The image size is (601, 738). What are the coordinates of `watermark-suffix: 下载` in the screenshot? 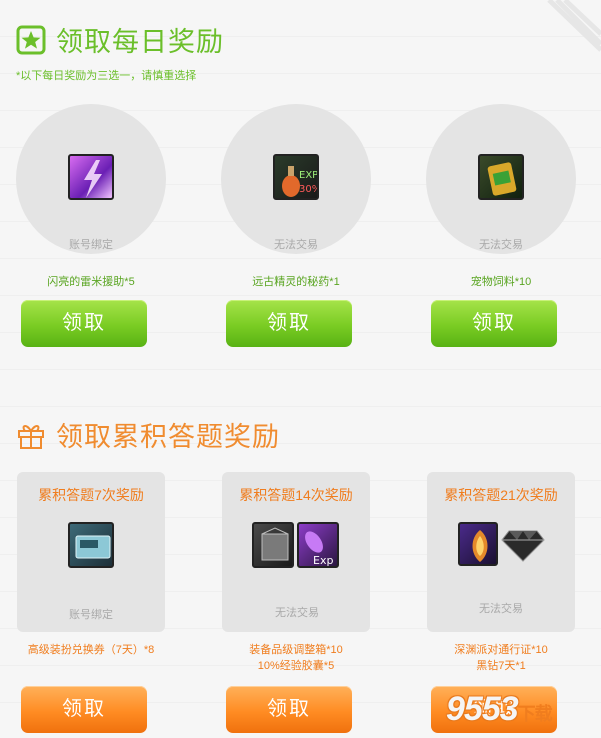 It's located at (535, 714).